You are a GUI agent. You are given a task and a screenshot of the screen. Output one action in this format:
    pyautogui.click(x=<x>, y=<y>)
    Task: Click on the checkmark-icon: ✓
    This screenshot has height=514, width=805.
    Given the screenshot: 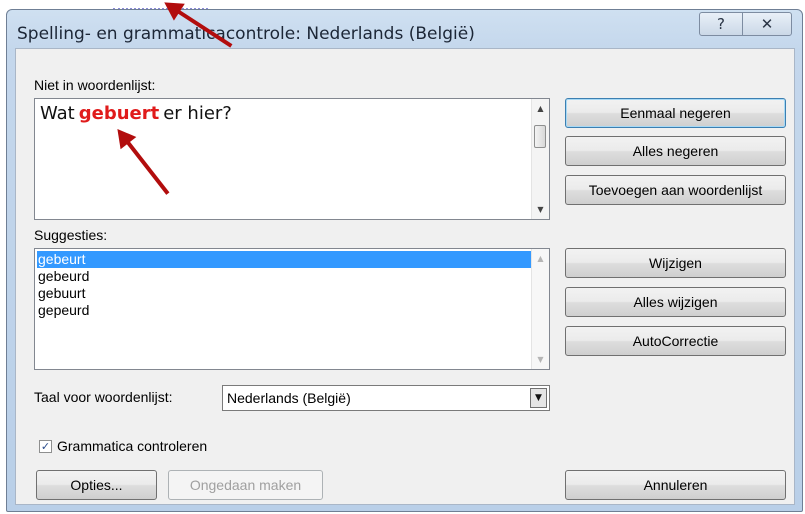 What is the action you would take?
    pyautogui.click(x=45, y=446)
    